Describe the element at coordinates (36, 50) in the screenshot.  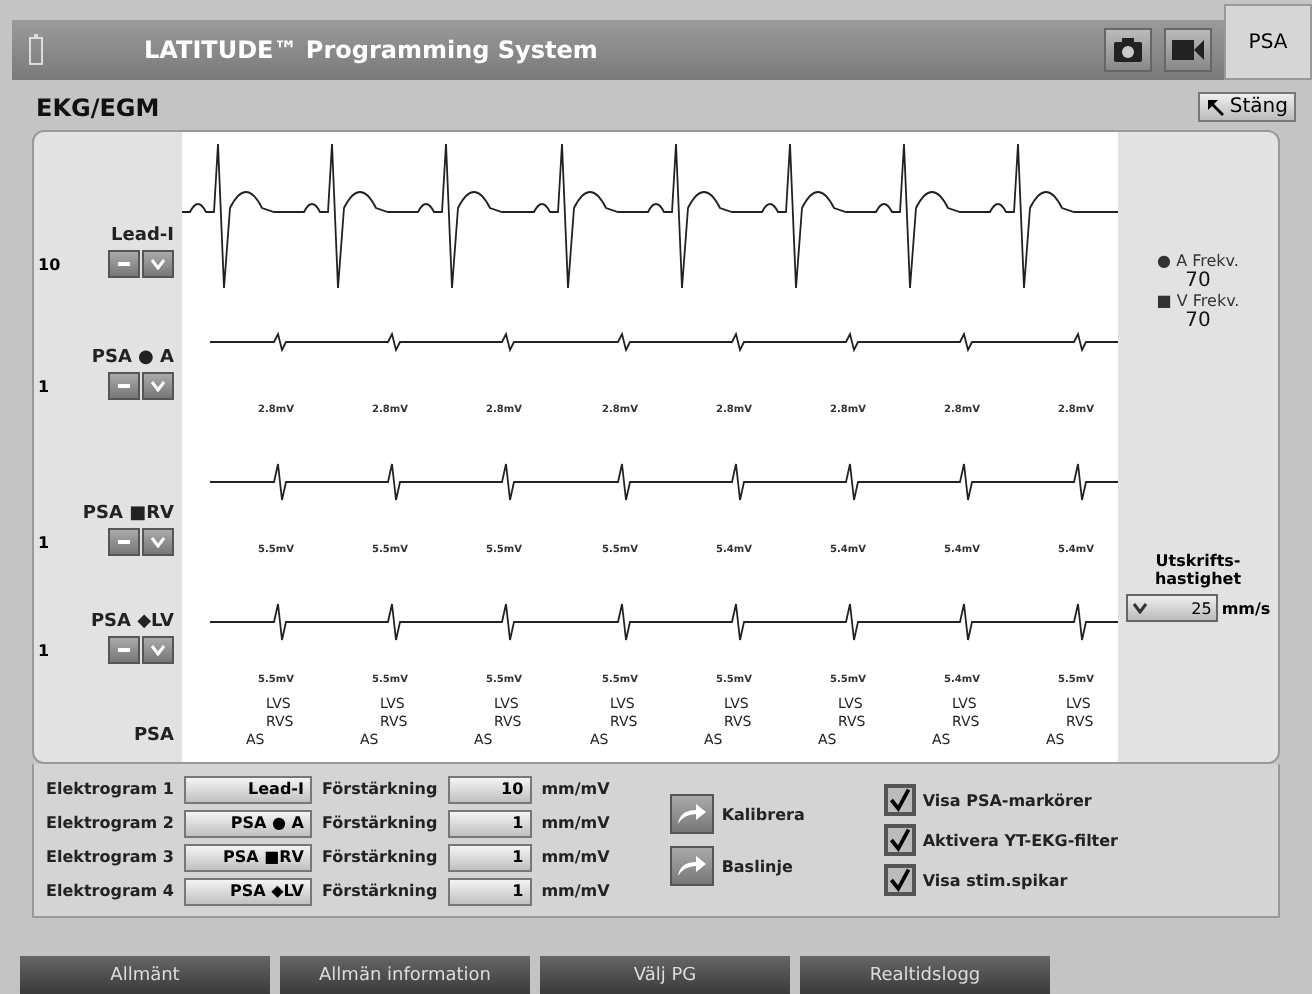
I see `battery-icon` at that location.